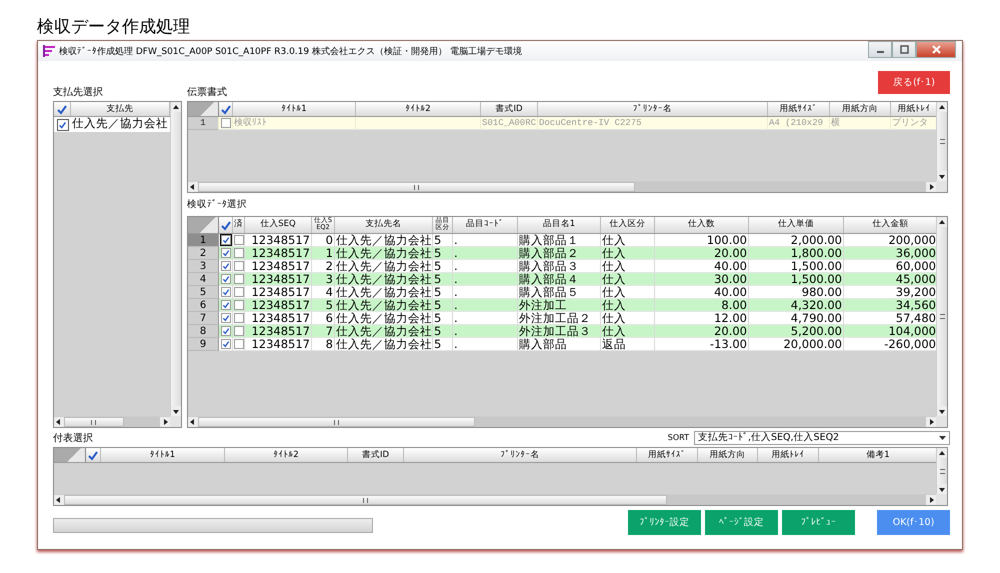 The width and height of the screenshot is (1000, 573). What do you see at coordinates (384, 344) in the screenshot?
I see `table-cell: 仕入先／協力会社` at bounding box center [384, 344].